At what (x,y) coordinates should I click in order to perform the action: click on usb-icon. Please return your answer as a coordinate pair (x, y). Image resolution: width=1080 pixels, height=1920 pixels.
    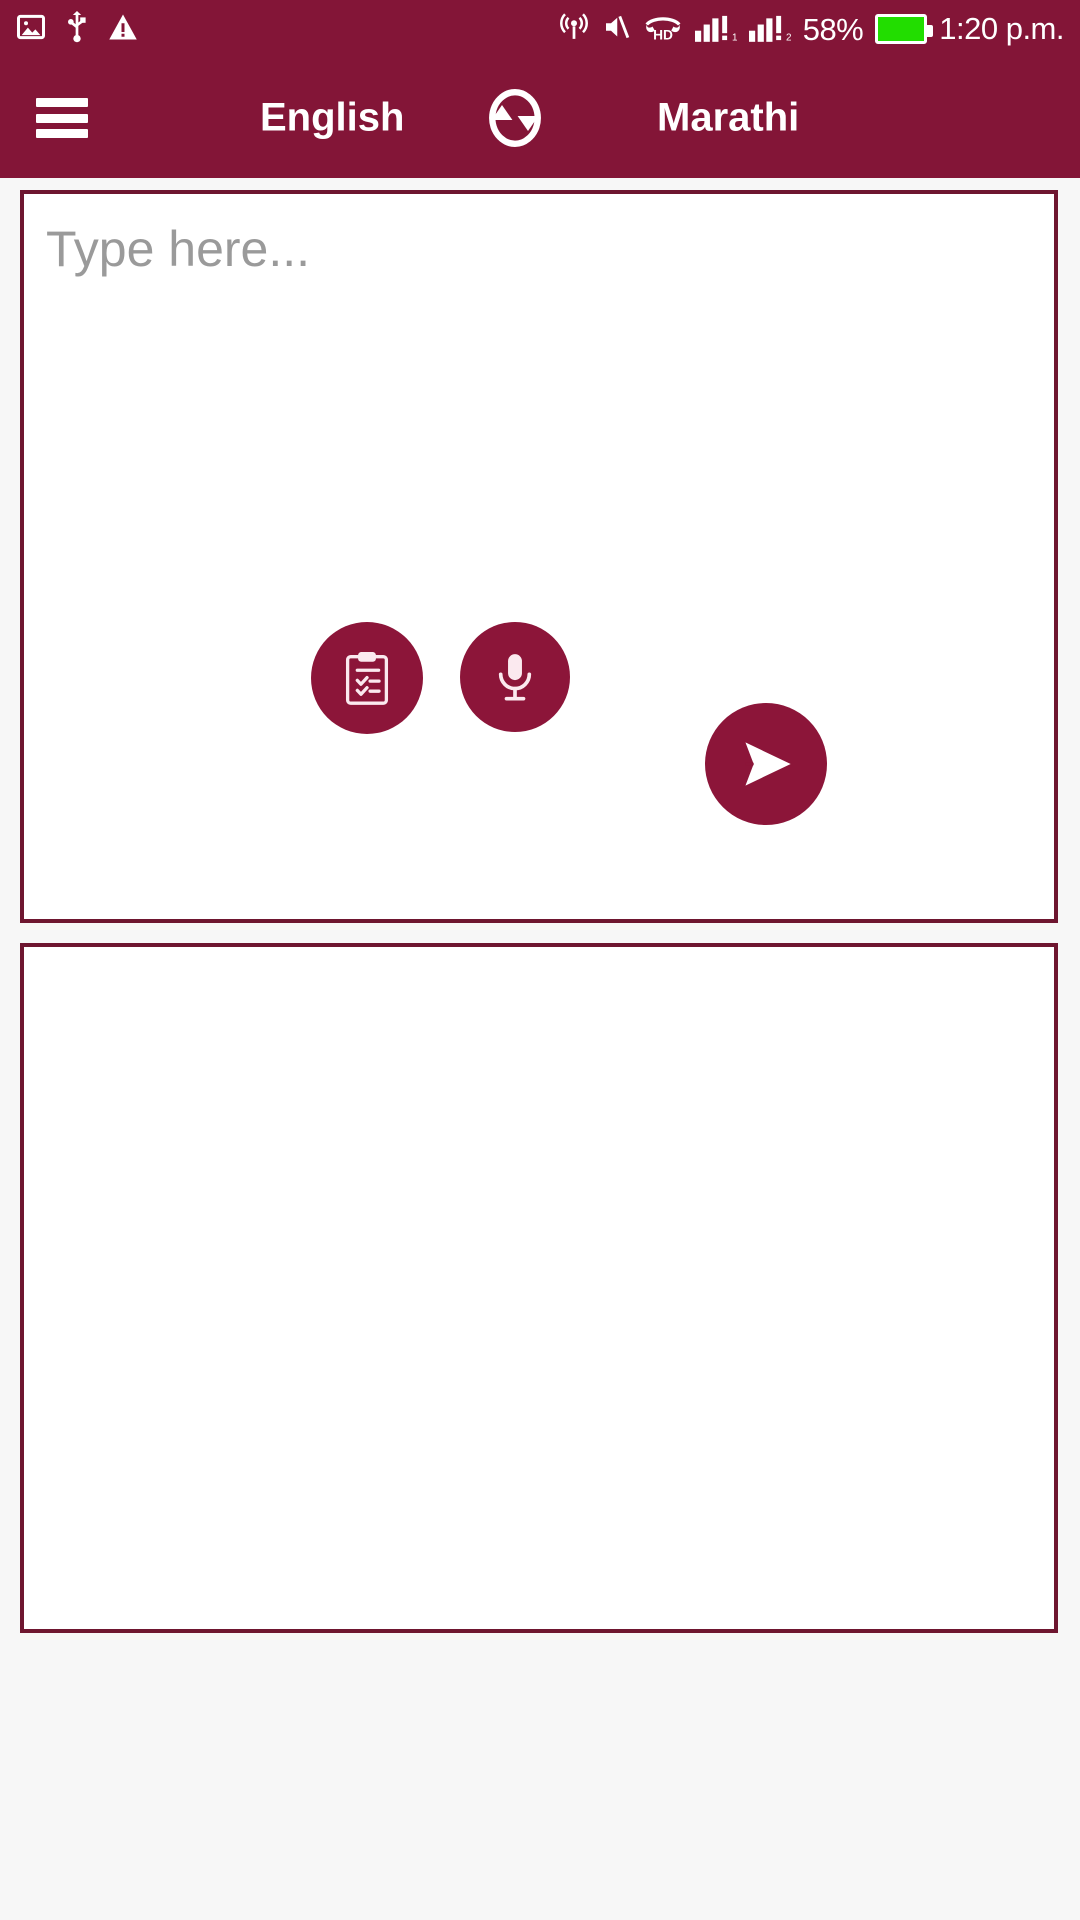
    Looking at the image, I should click on (77, 29).